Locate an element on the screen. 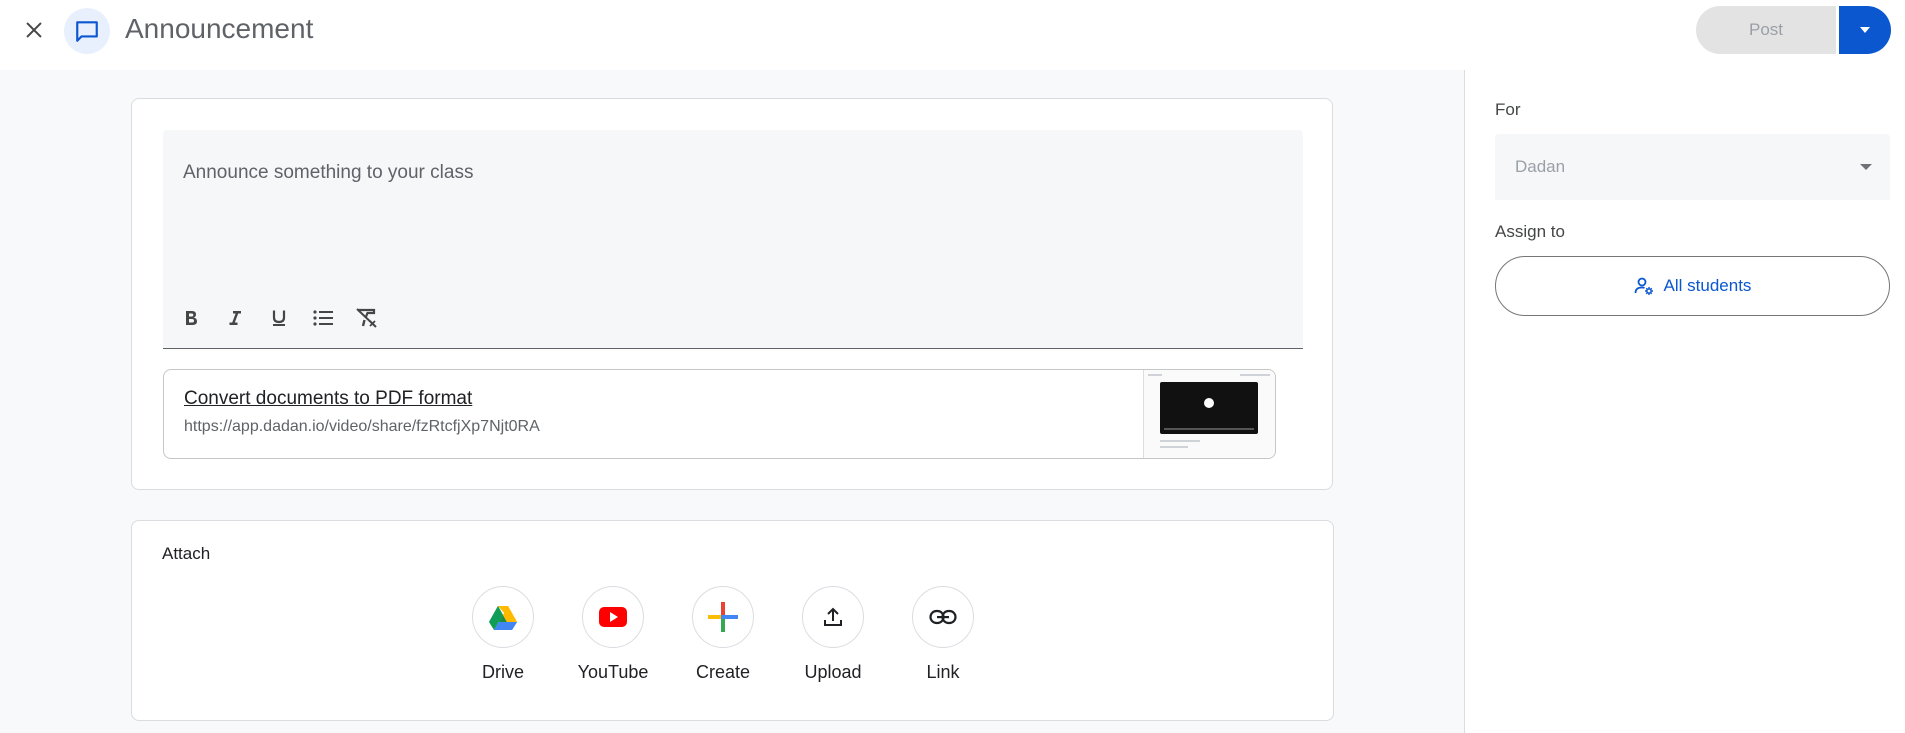 This screenshot has width=1905, height=733. youtube-icon is located at coordinates (613, 617).